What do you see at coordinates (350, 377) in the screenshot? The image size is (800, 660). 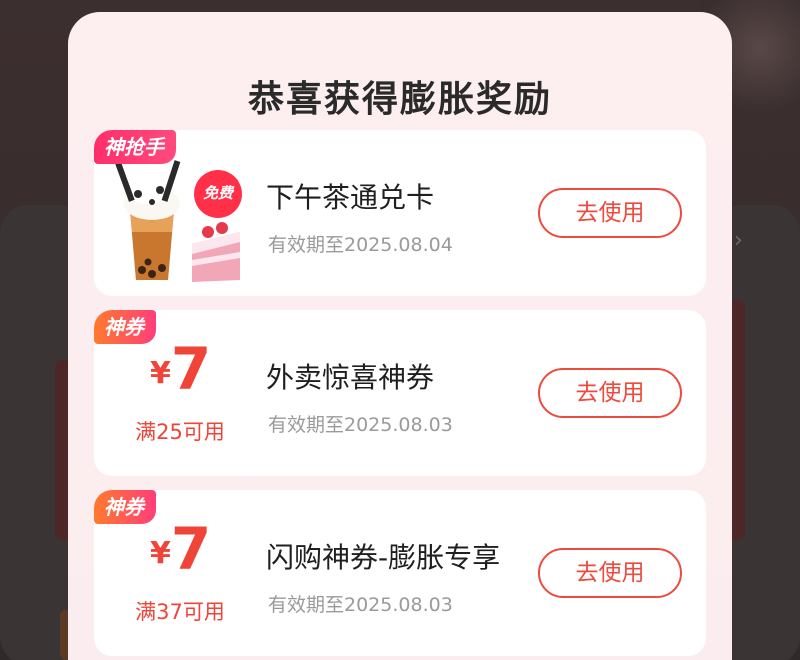 I see `reward-title: 外卖惊喜神券` at bounding box center [350, 377].